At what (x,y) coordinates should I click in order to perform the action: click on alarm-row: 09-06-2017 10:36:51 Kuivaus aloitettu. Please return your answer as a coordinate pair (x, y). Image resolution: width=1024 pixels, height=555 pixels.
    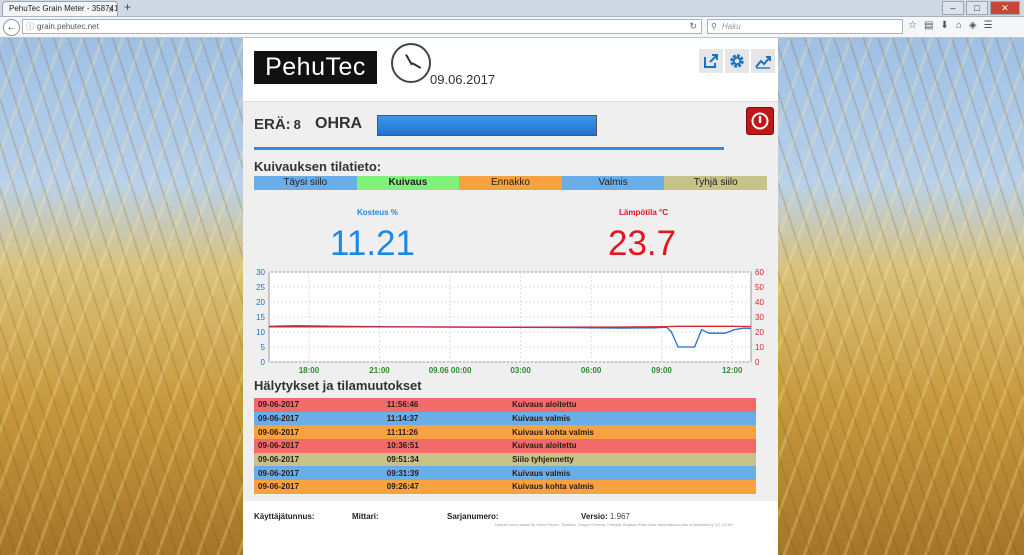
    Looking at the image, I should click on (505, 446).